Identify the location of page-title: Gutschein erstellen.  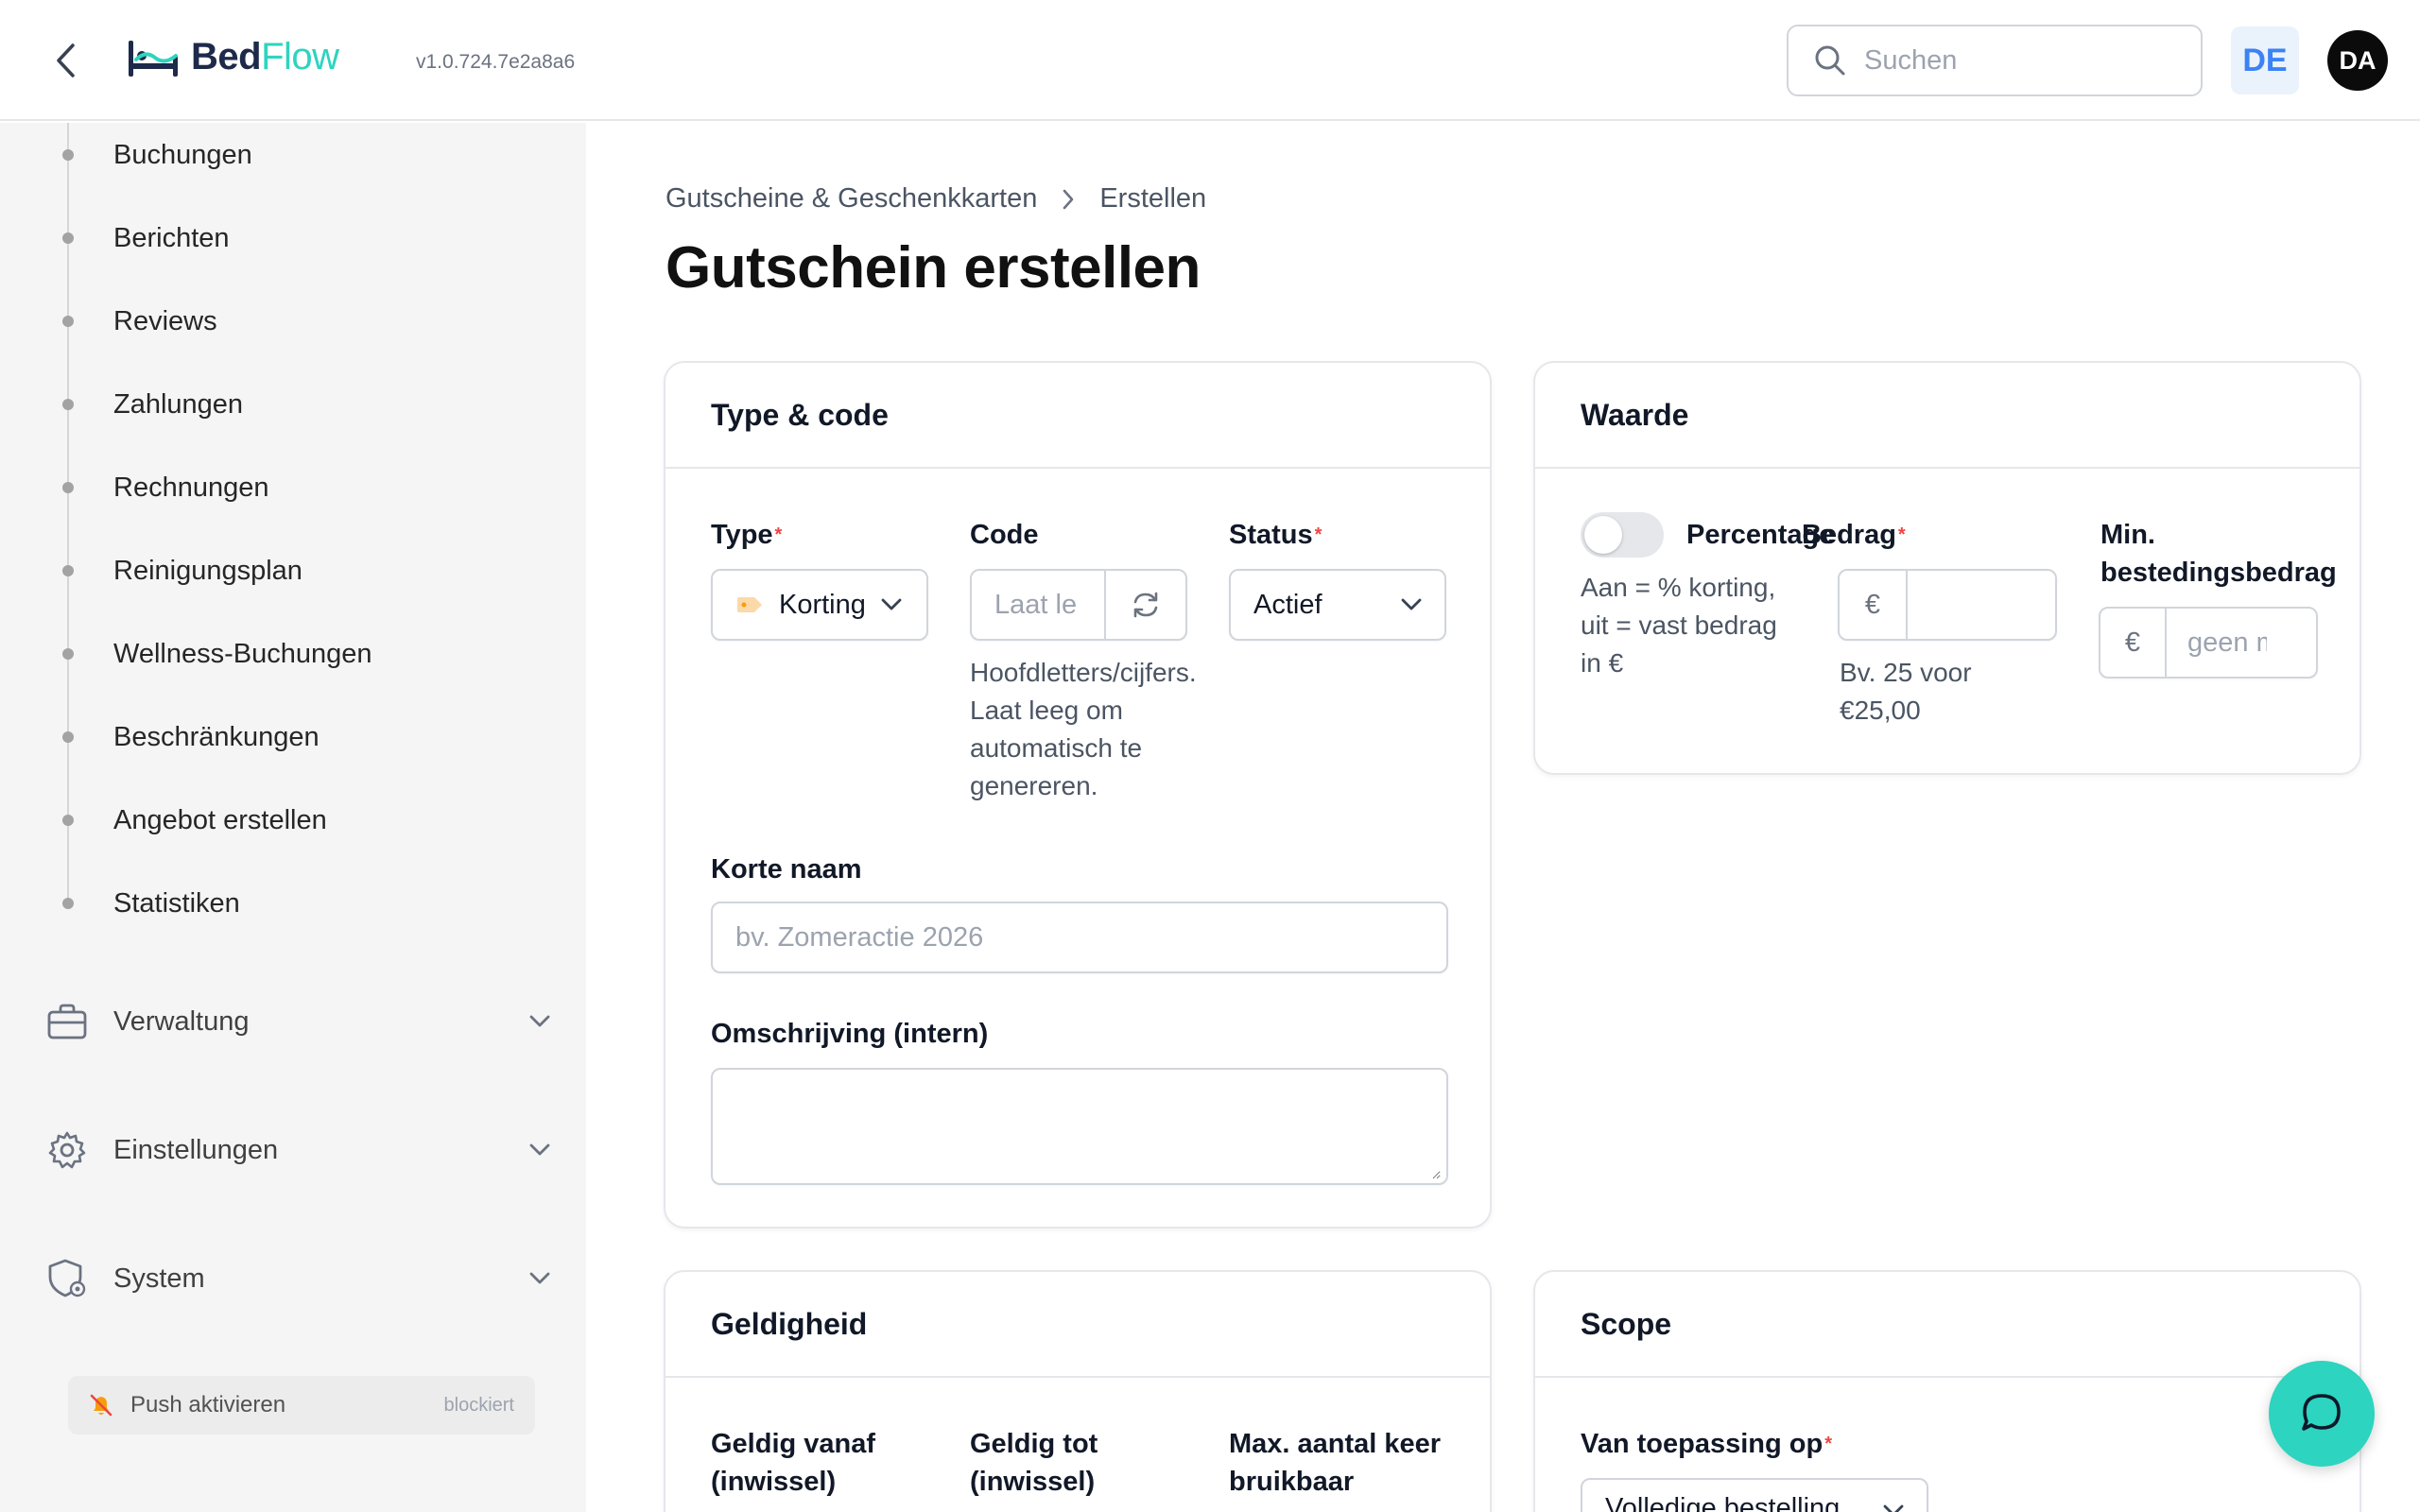
(934, 268).